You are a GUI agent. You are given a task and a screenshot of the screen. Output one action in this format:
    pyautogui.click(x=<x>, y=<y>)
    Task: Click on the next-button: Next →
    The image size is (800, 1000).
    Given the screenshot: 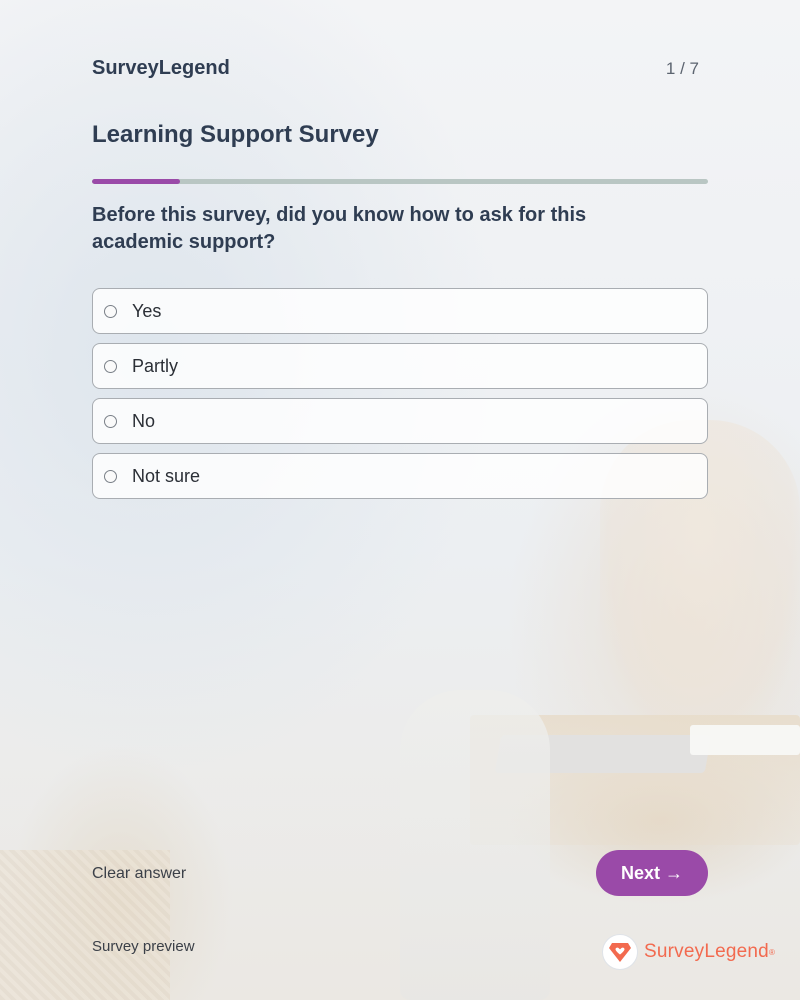 What is the action you would take?
    pyautogui.click(x=652, y=873)
    